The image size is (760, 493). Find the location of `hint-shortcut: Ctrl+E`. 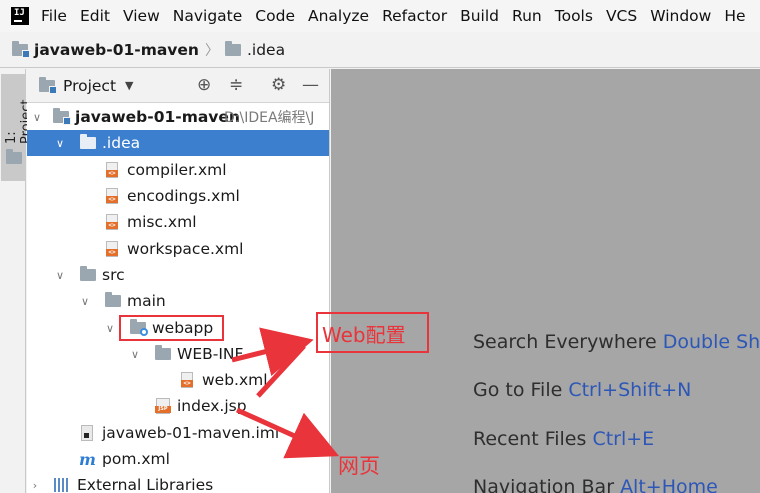

hint-shortcut: Ctrl+E is located at coordinates (623, 439).